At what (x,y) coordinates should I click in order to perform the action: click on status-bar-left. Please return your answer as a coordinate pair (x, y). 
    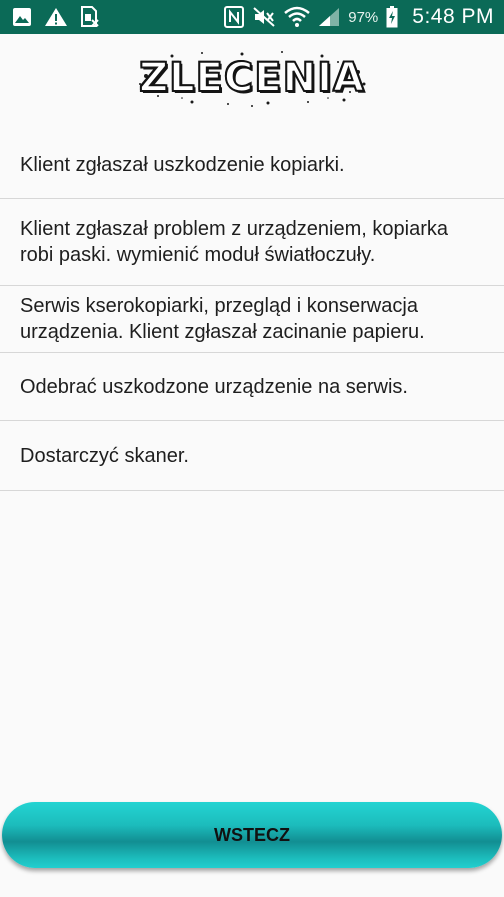
    Looking at the image, I should click on (56, 17).